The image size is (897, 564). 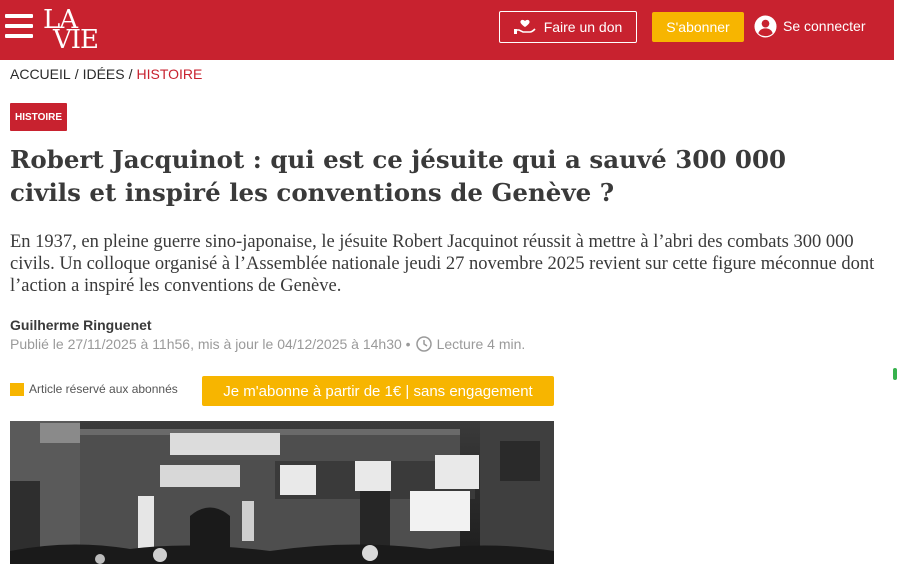 I want to click on login-button: Se connecter, so click(x=810, y=26).